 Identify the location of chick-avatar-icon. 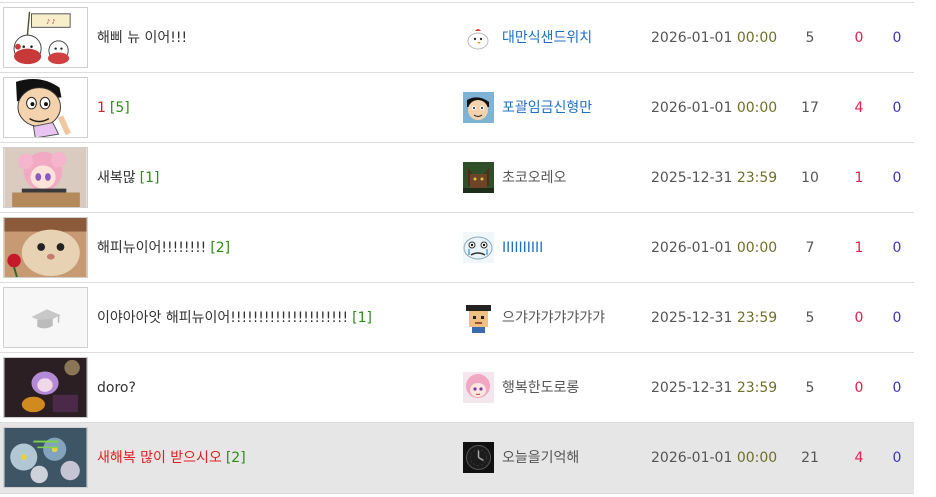
(478, 37).